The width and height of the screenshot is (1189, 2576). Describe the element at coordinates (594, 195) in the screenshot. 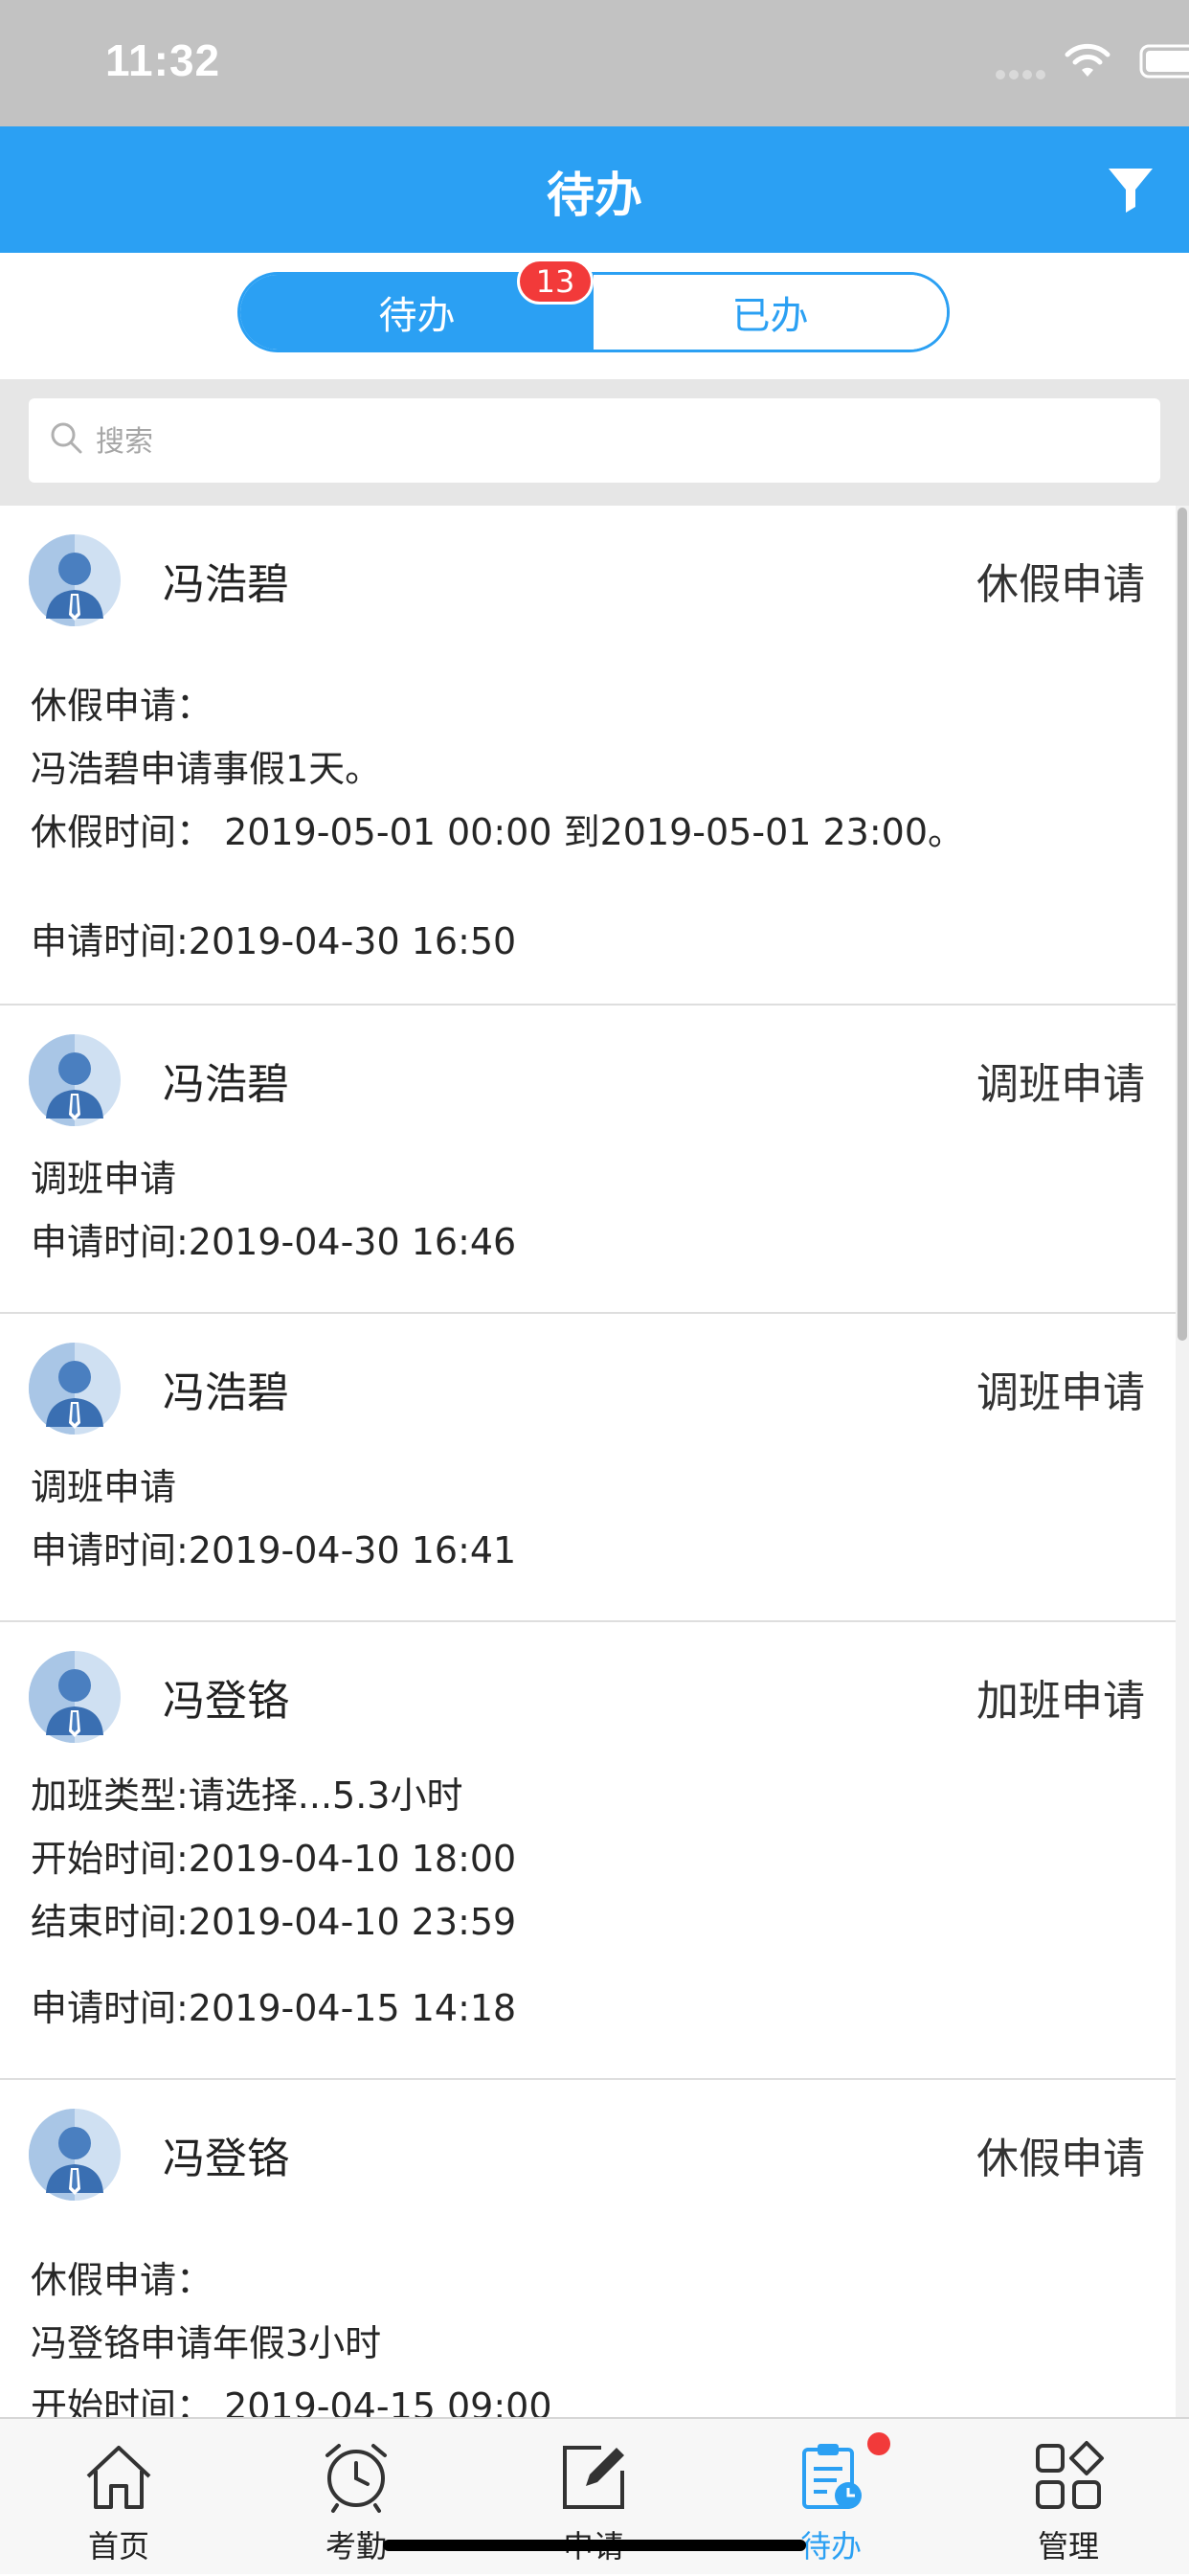

I see `page-title: 待办` at that location.